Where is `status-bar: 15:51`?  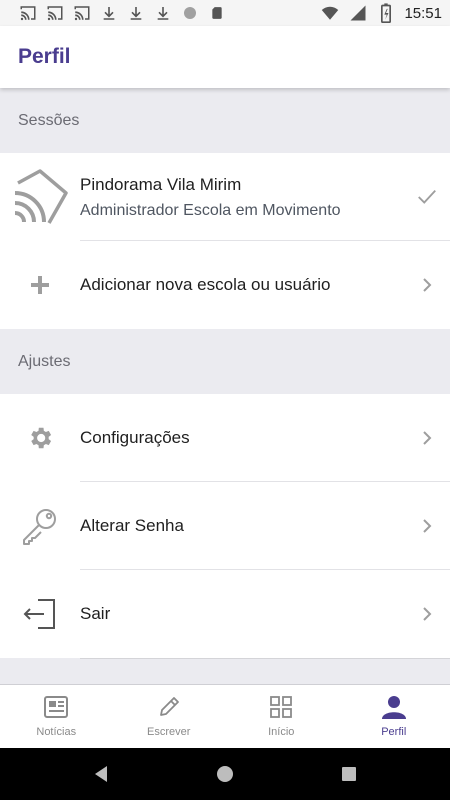
status-bar: 15:51 is located at coordinates (225, 13).